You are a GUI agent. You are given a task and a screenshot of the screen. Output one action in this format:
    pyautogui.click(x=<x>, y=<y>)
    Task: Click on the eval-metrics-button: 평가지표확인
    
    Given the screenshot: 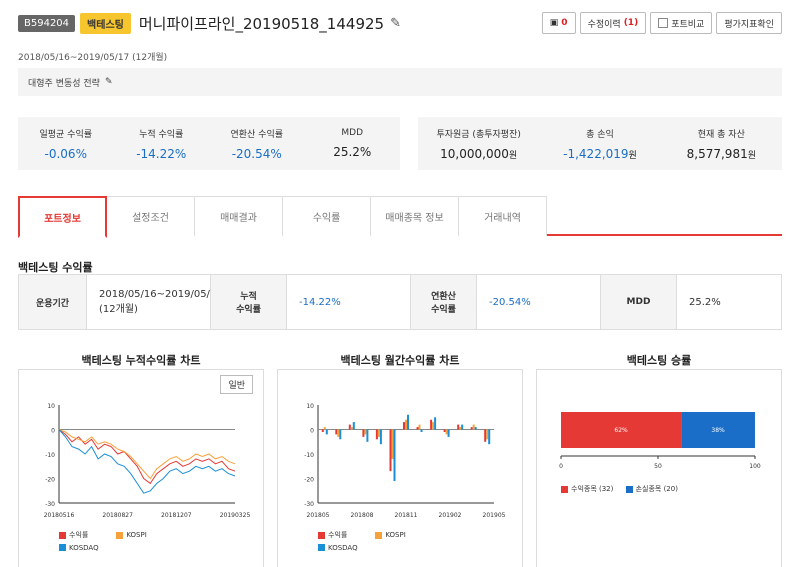 What is the action you would take?
    pyautogui.click(x=749, y=23)
    